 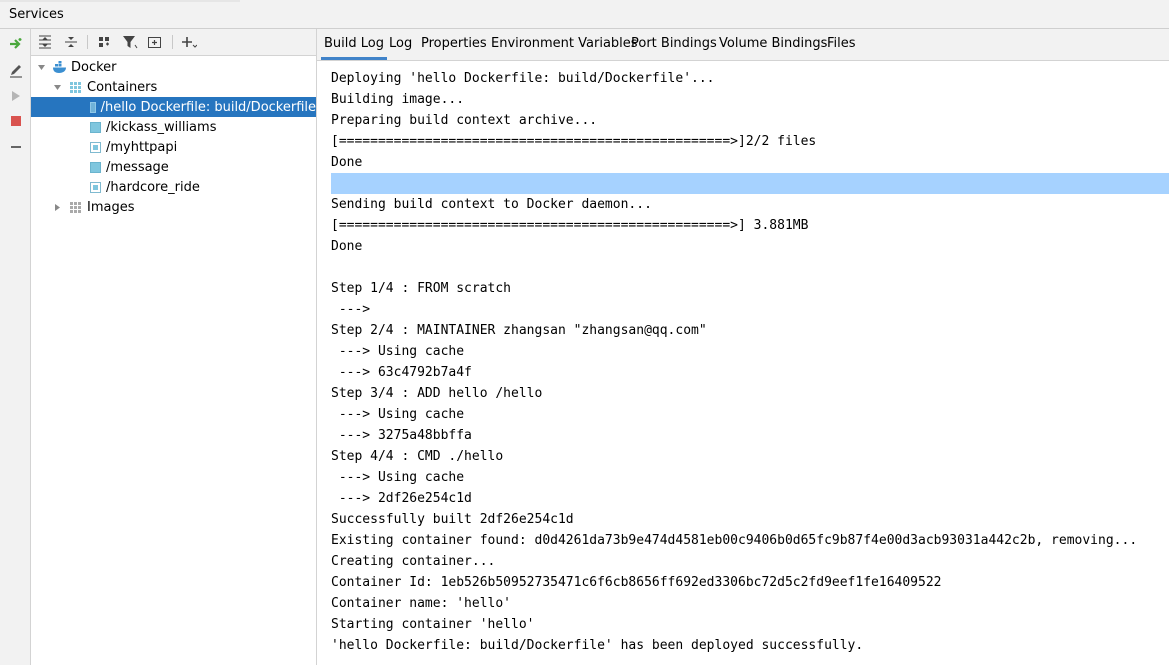 What do you see at coordinates (454, 44) in the screenshot?
I see `tab-properties: Properties` at bounding box center [454, 44].